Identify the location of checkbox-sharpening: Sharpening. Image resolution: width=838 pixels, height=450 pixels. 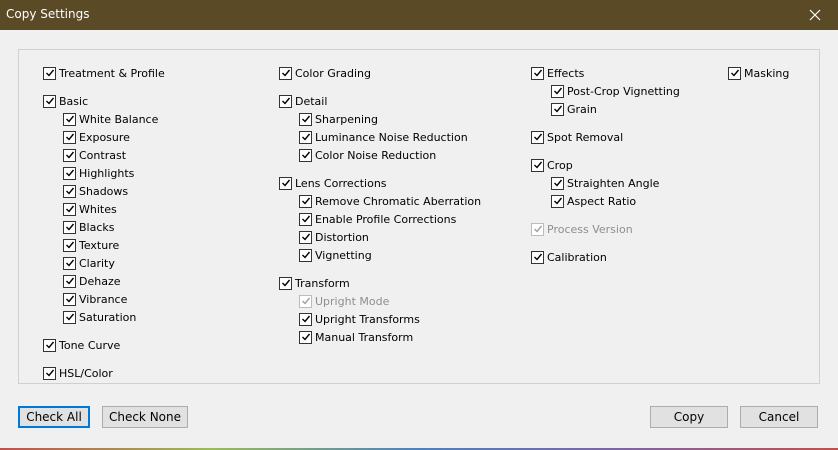
(338, 119).